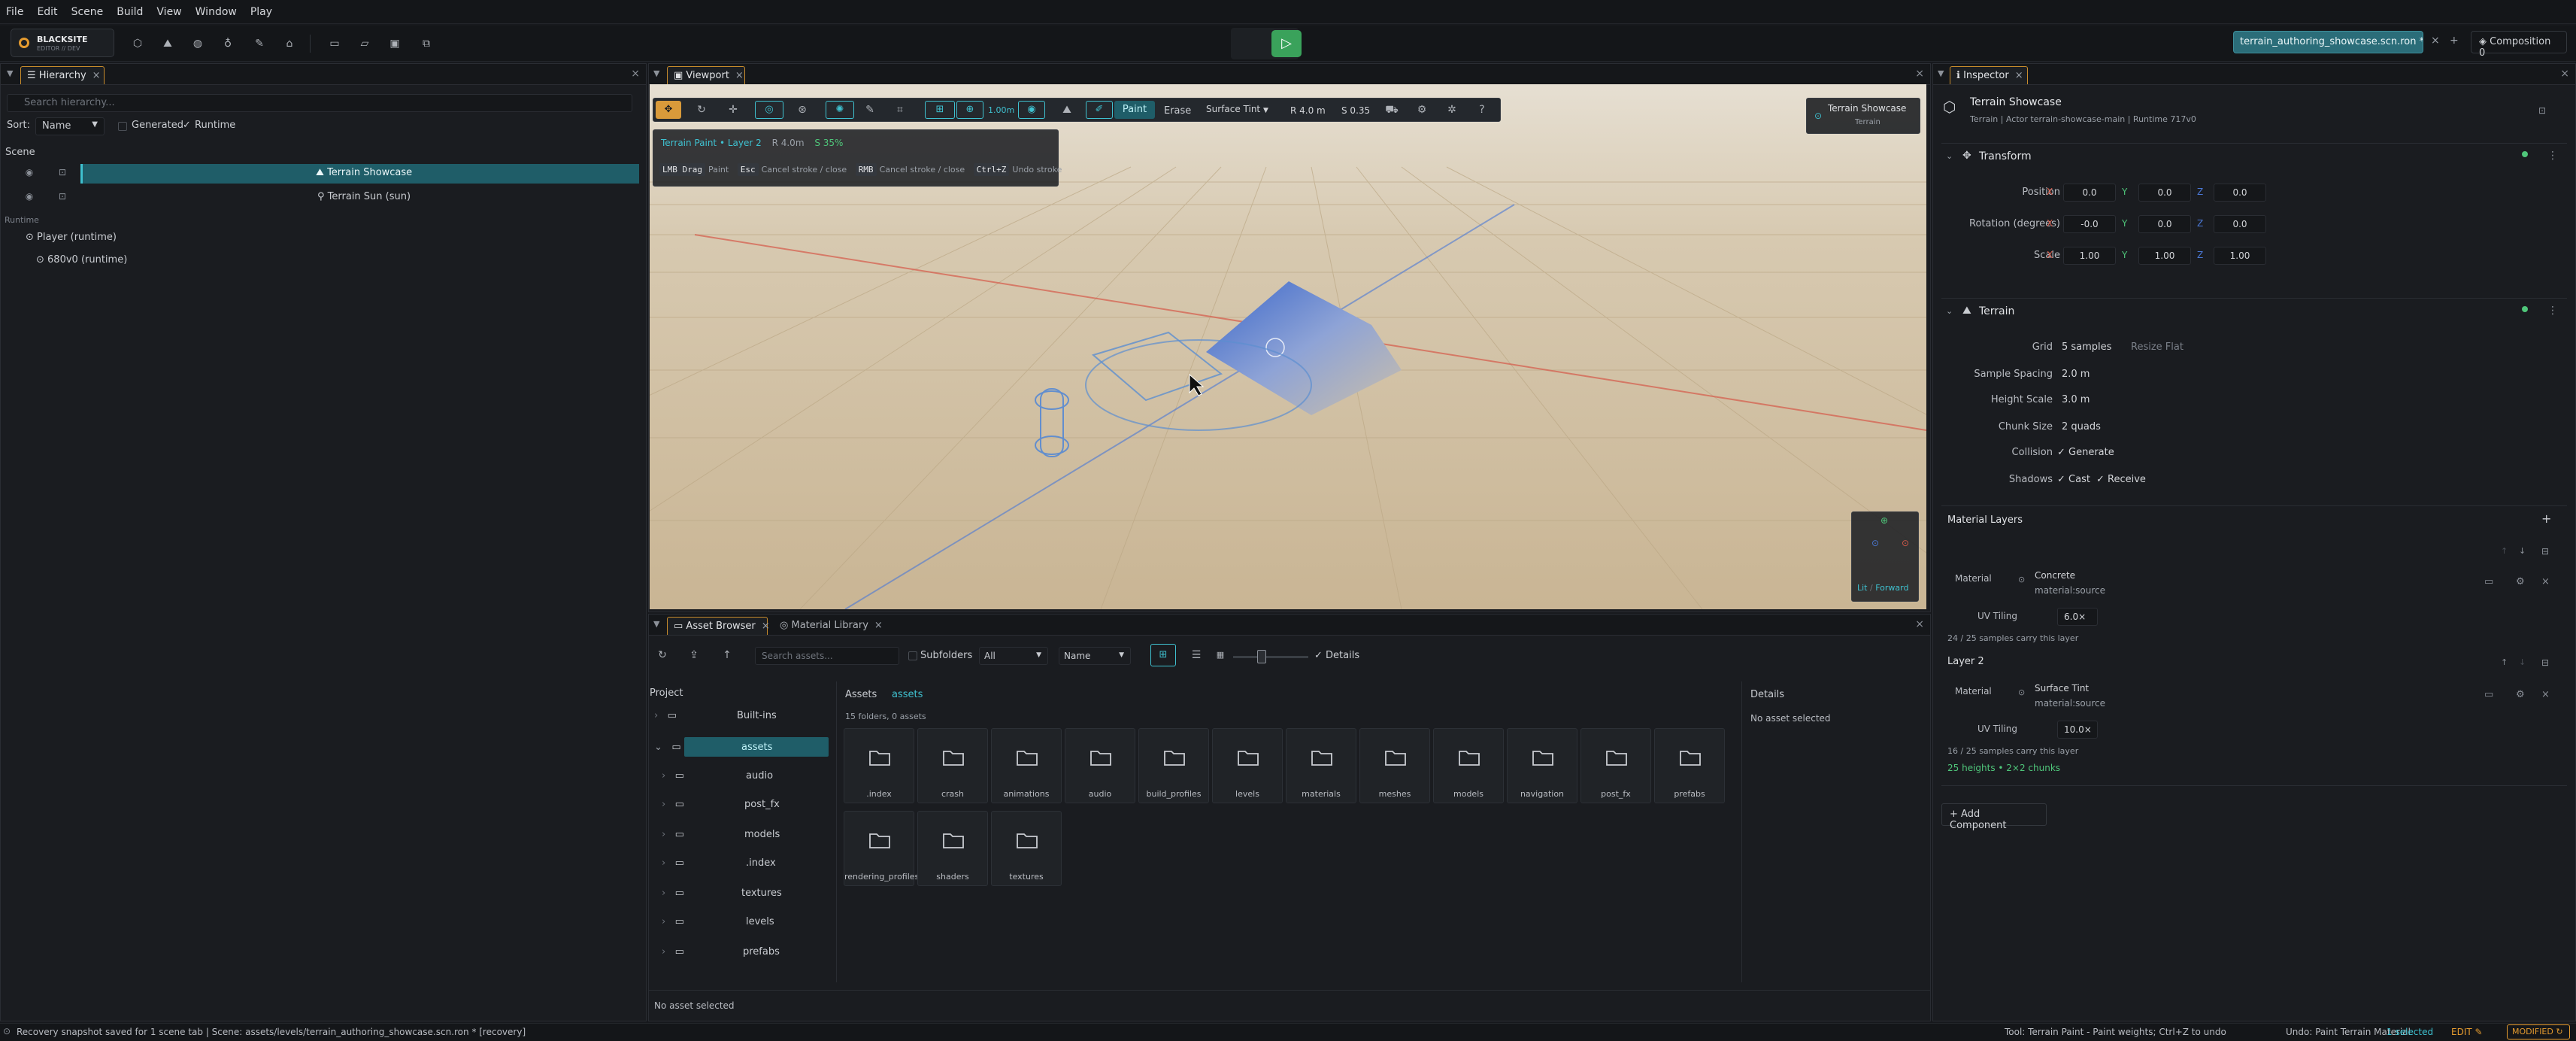 This screenshot has width=2576, height=1041. What do you see at coordinates (2089, 256) in the screenshot?
I see `transform-x-input: 1.00` at bounding box center [2089, 256].